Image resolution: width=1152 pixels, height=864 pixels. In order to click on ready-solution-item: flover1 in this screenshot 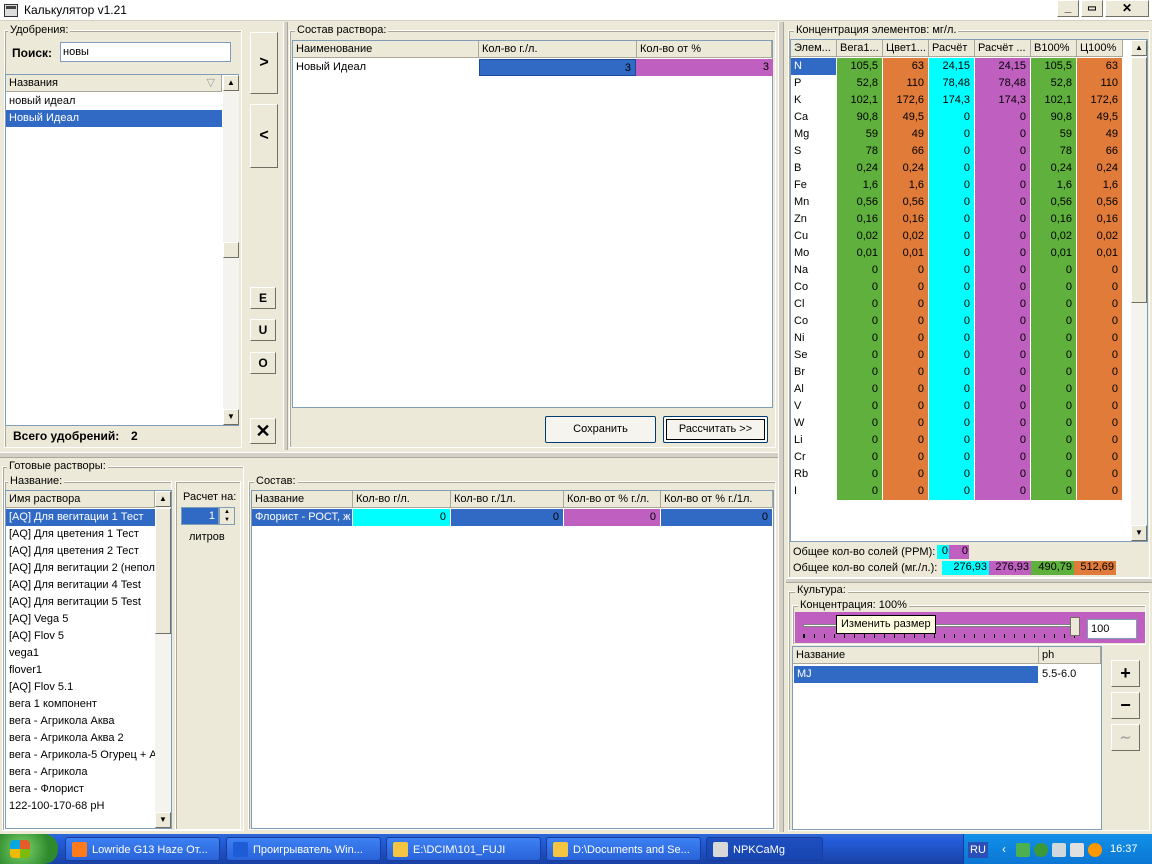, I will do `click(80, 670)`.